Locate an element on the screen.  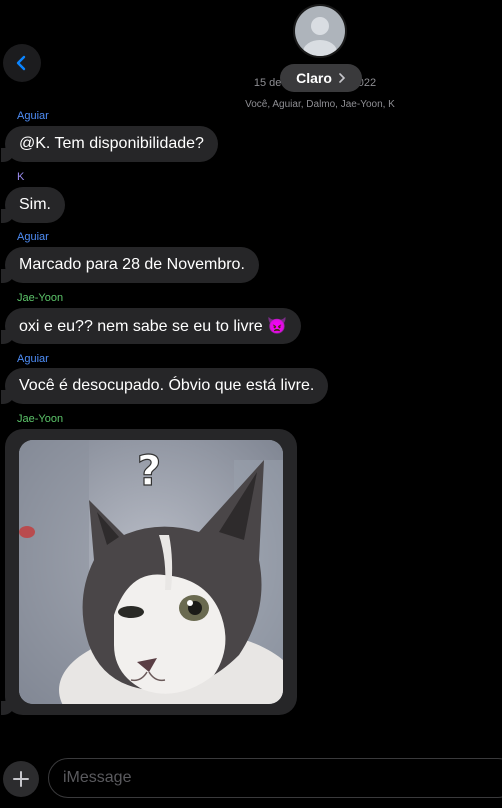
person-icon is located at coordinates (320, 36).